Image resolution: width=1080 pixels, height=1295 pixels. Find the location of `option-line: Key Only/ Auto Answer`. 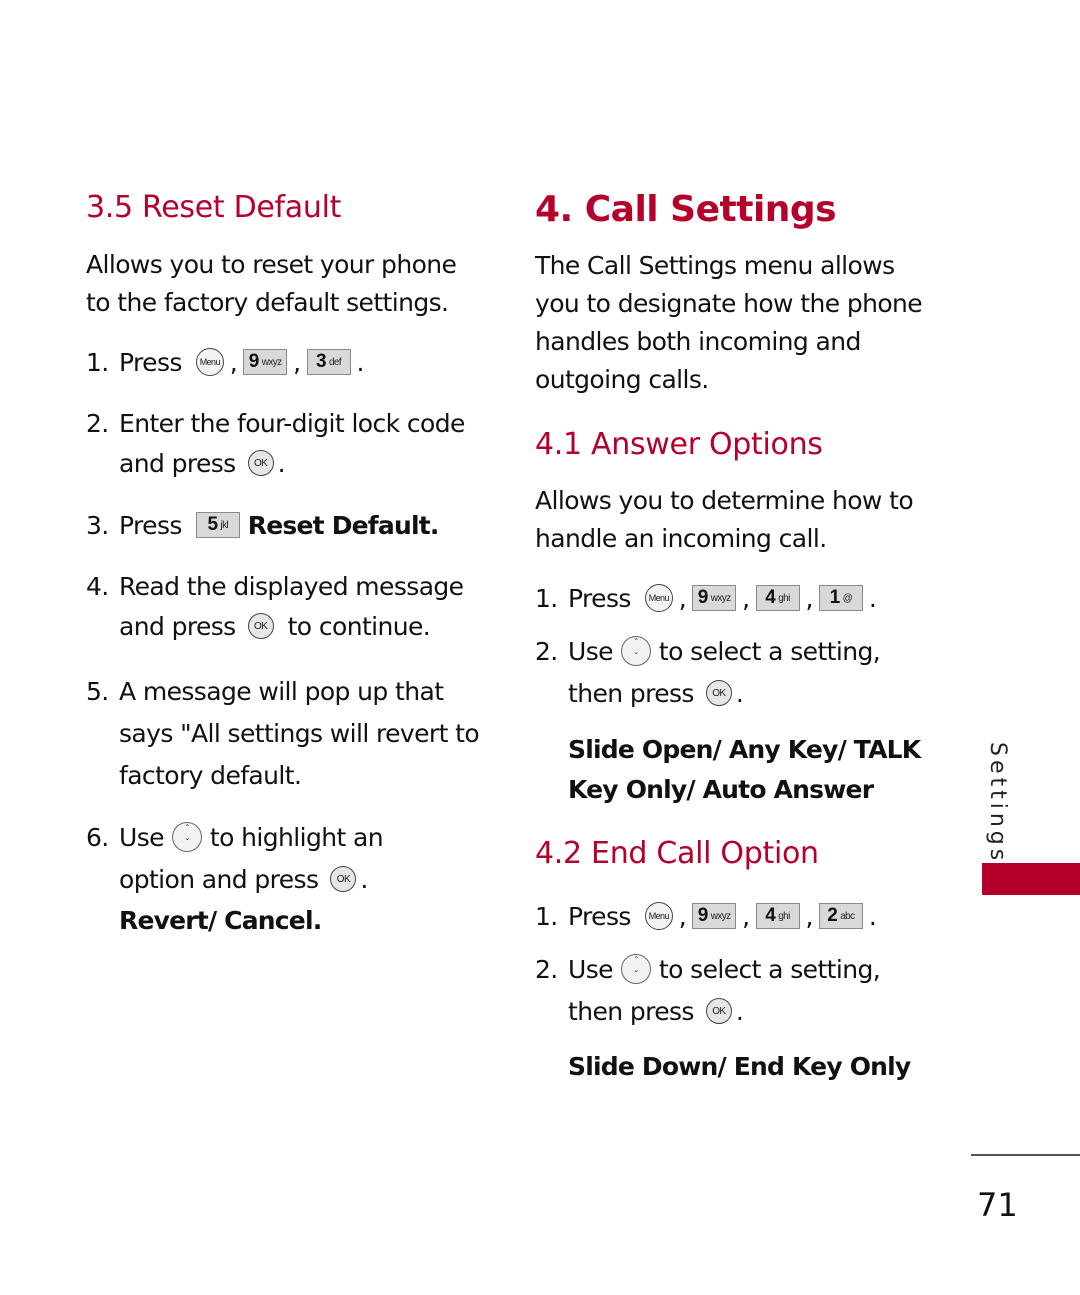

option-line: Key Only/ Auto Answer is located at coordinates (721, 789).